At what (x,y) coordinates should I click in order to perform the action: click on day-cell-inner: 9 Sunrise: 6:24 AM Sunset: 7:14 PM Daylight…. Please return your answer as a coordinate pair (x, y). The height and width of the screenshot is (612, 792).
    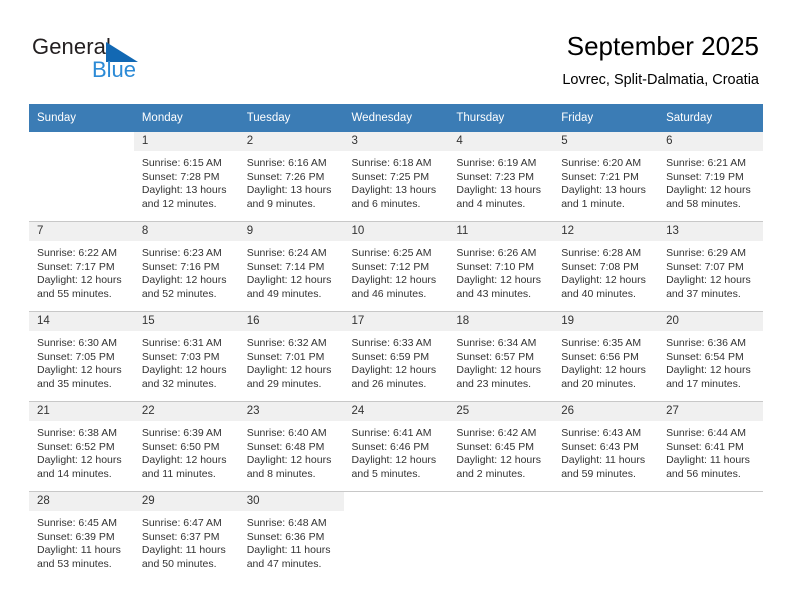
    Looking at the image, I should click on (291, 266).